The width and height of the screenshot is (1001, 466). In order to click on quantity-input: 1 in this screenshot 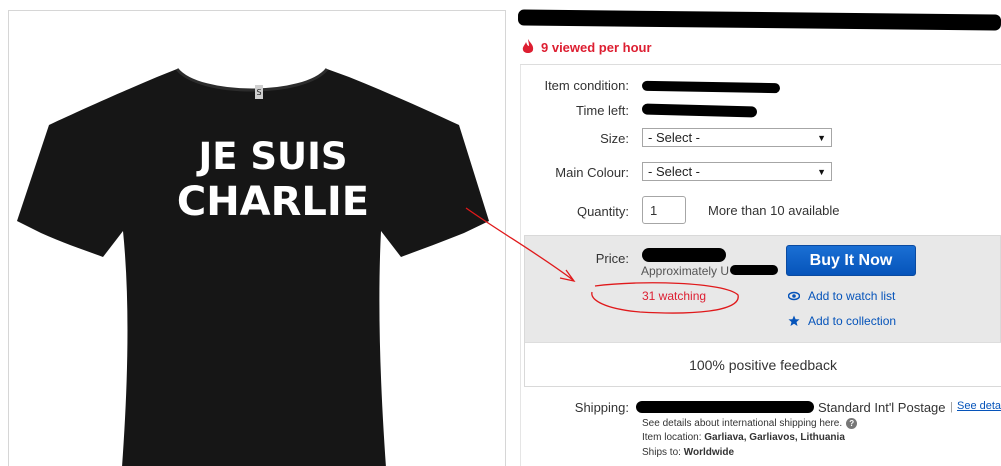, I will do `click(664, 210)`.